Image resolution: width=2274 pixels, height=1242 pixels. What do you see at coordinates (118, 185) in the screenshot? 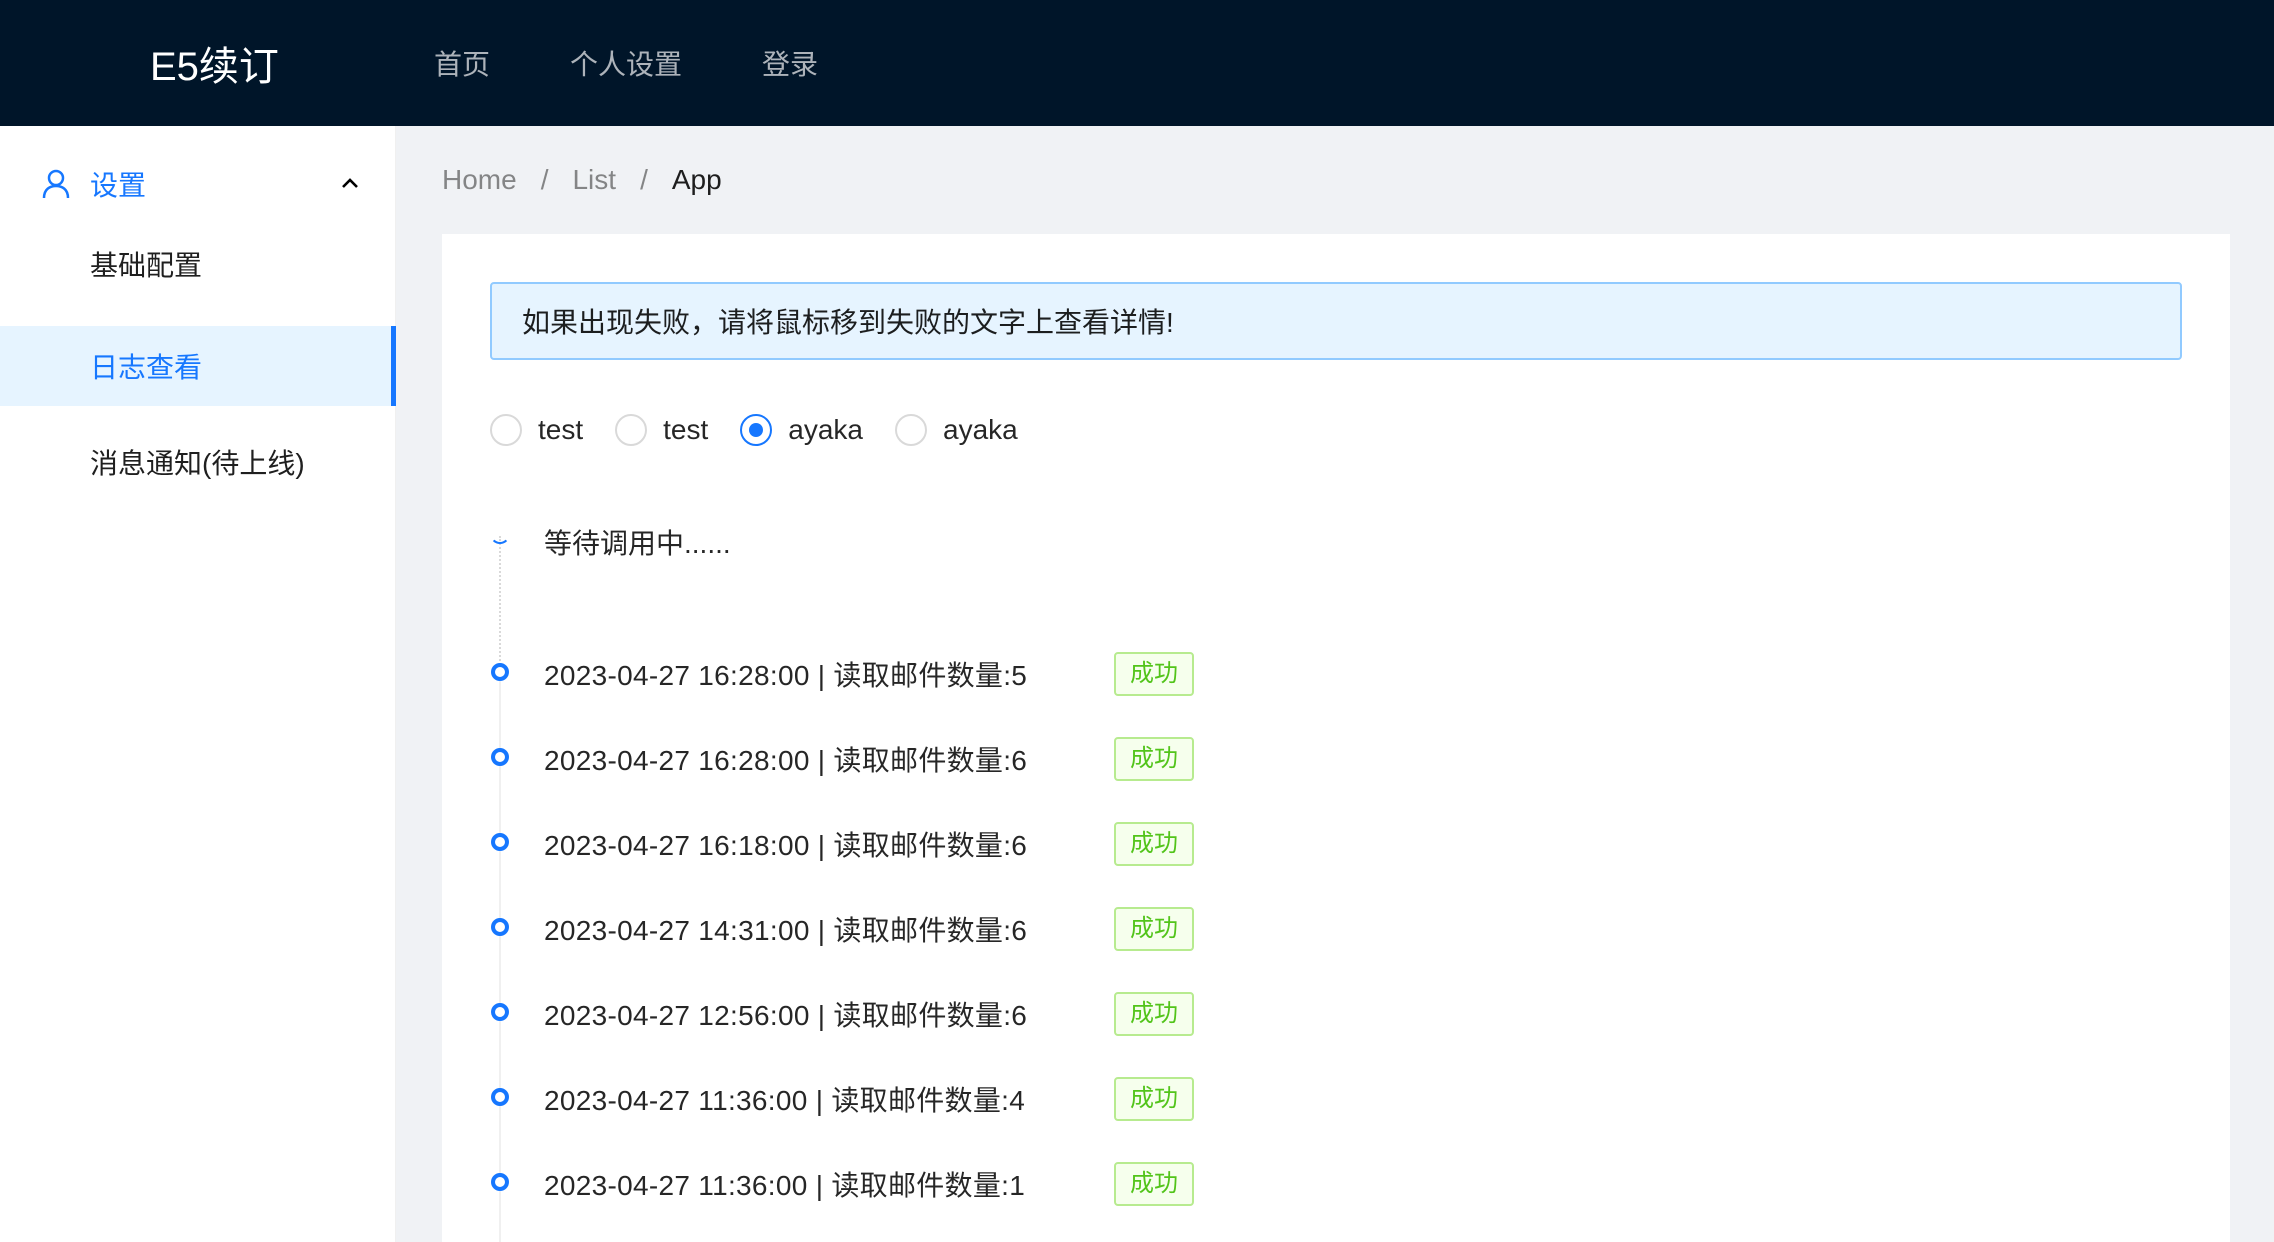
I see `submenu-settings-label: 设置` at bounding box center [118, 185].